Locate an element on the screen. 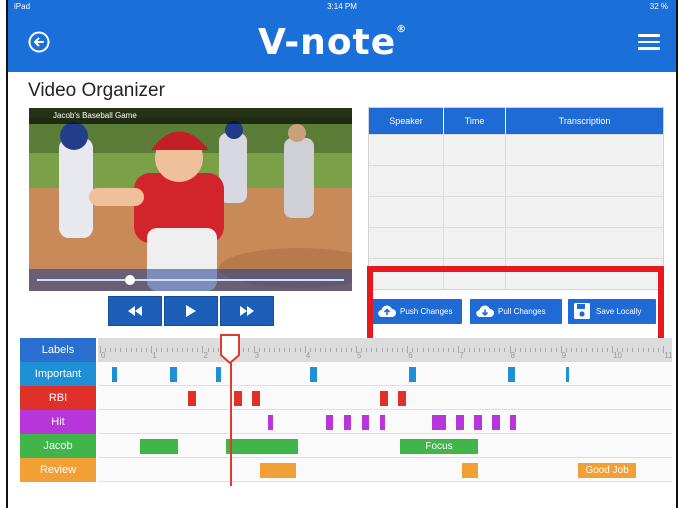 The height and width of the screenshot is (508, 678). back-arrow-circle-icon is located at coordinates (39, 42).